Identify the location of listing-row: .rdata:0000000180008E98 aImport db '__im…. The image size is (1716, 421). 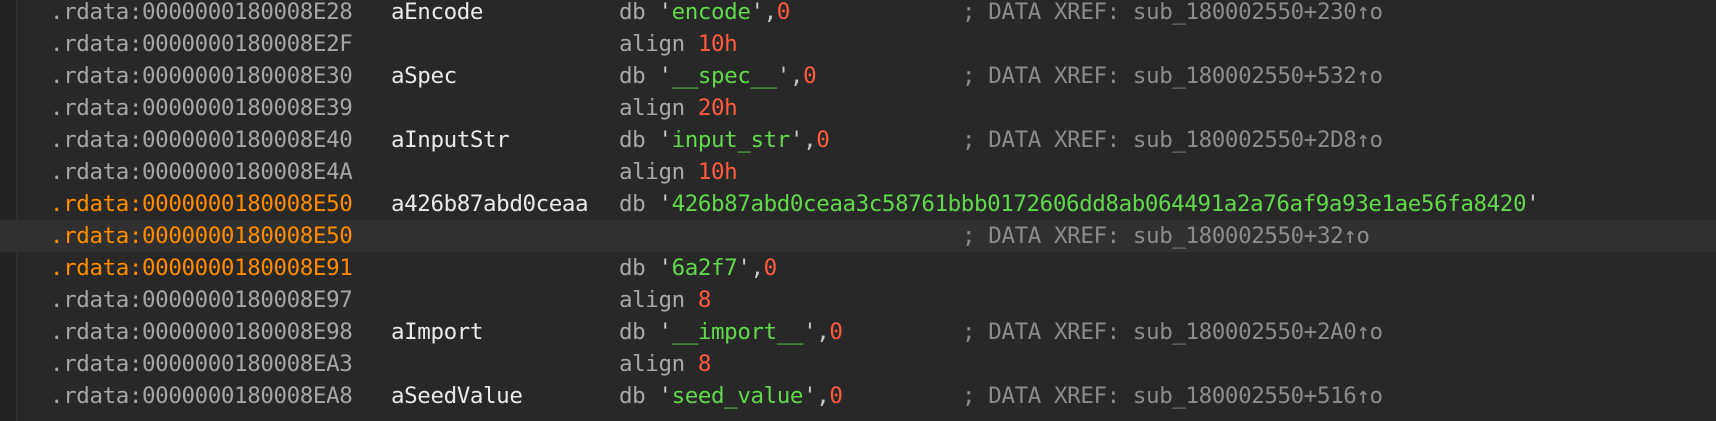
(858, 332).